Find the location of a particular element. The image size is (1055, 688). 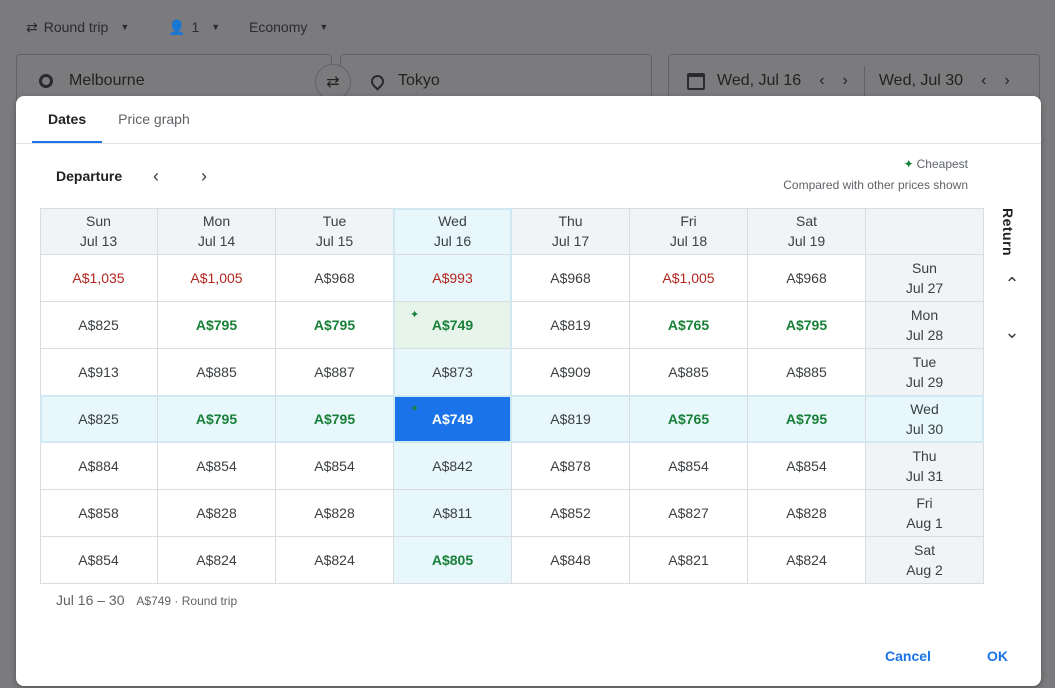

price-cell: A$848 is located at coordinates (571, 560).